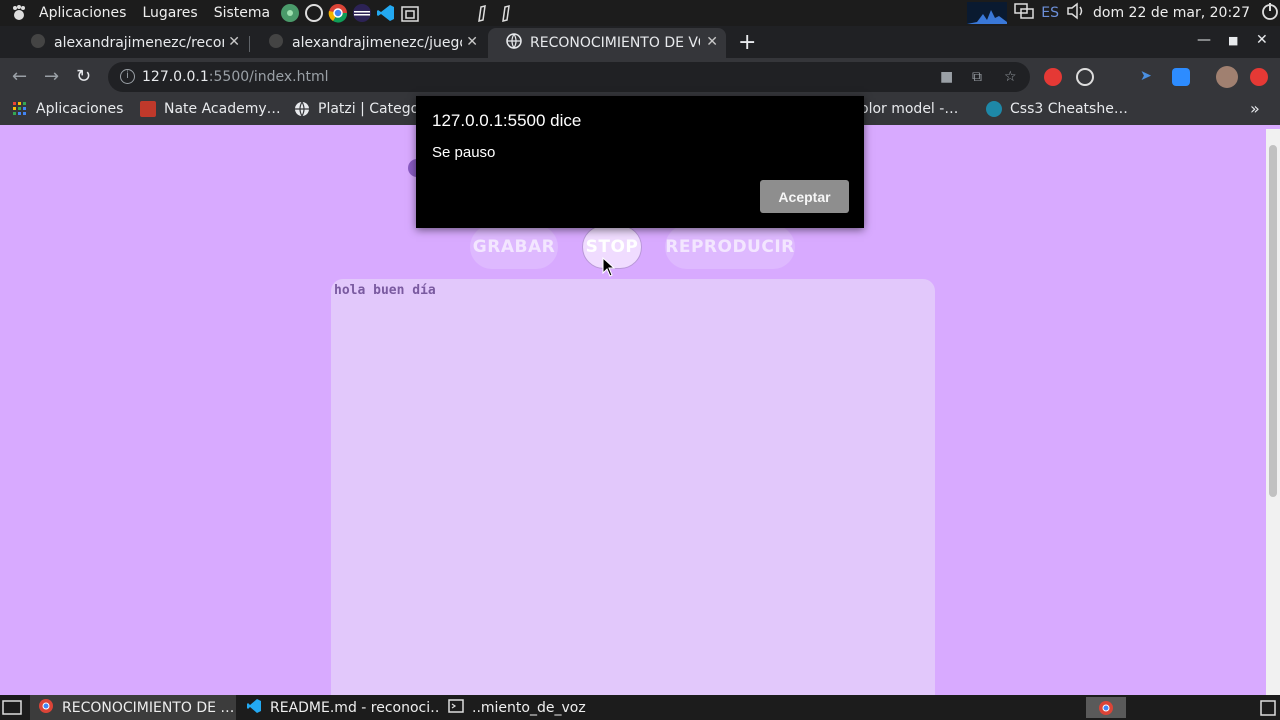 The image size is (1280, 720). Describe the element at coordinates (20, 109) in the screenshot. I see `apps-grid-icon` at that location.